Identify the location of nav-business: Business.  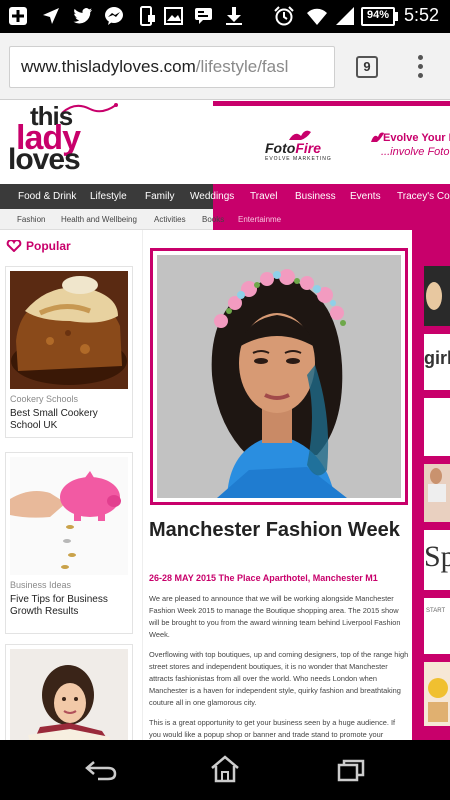
(315, 196).